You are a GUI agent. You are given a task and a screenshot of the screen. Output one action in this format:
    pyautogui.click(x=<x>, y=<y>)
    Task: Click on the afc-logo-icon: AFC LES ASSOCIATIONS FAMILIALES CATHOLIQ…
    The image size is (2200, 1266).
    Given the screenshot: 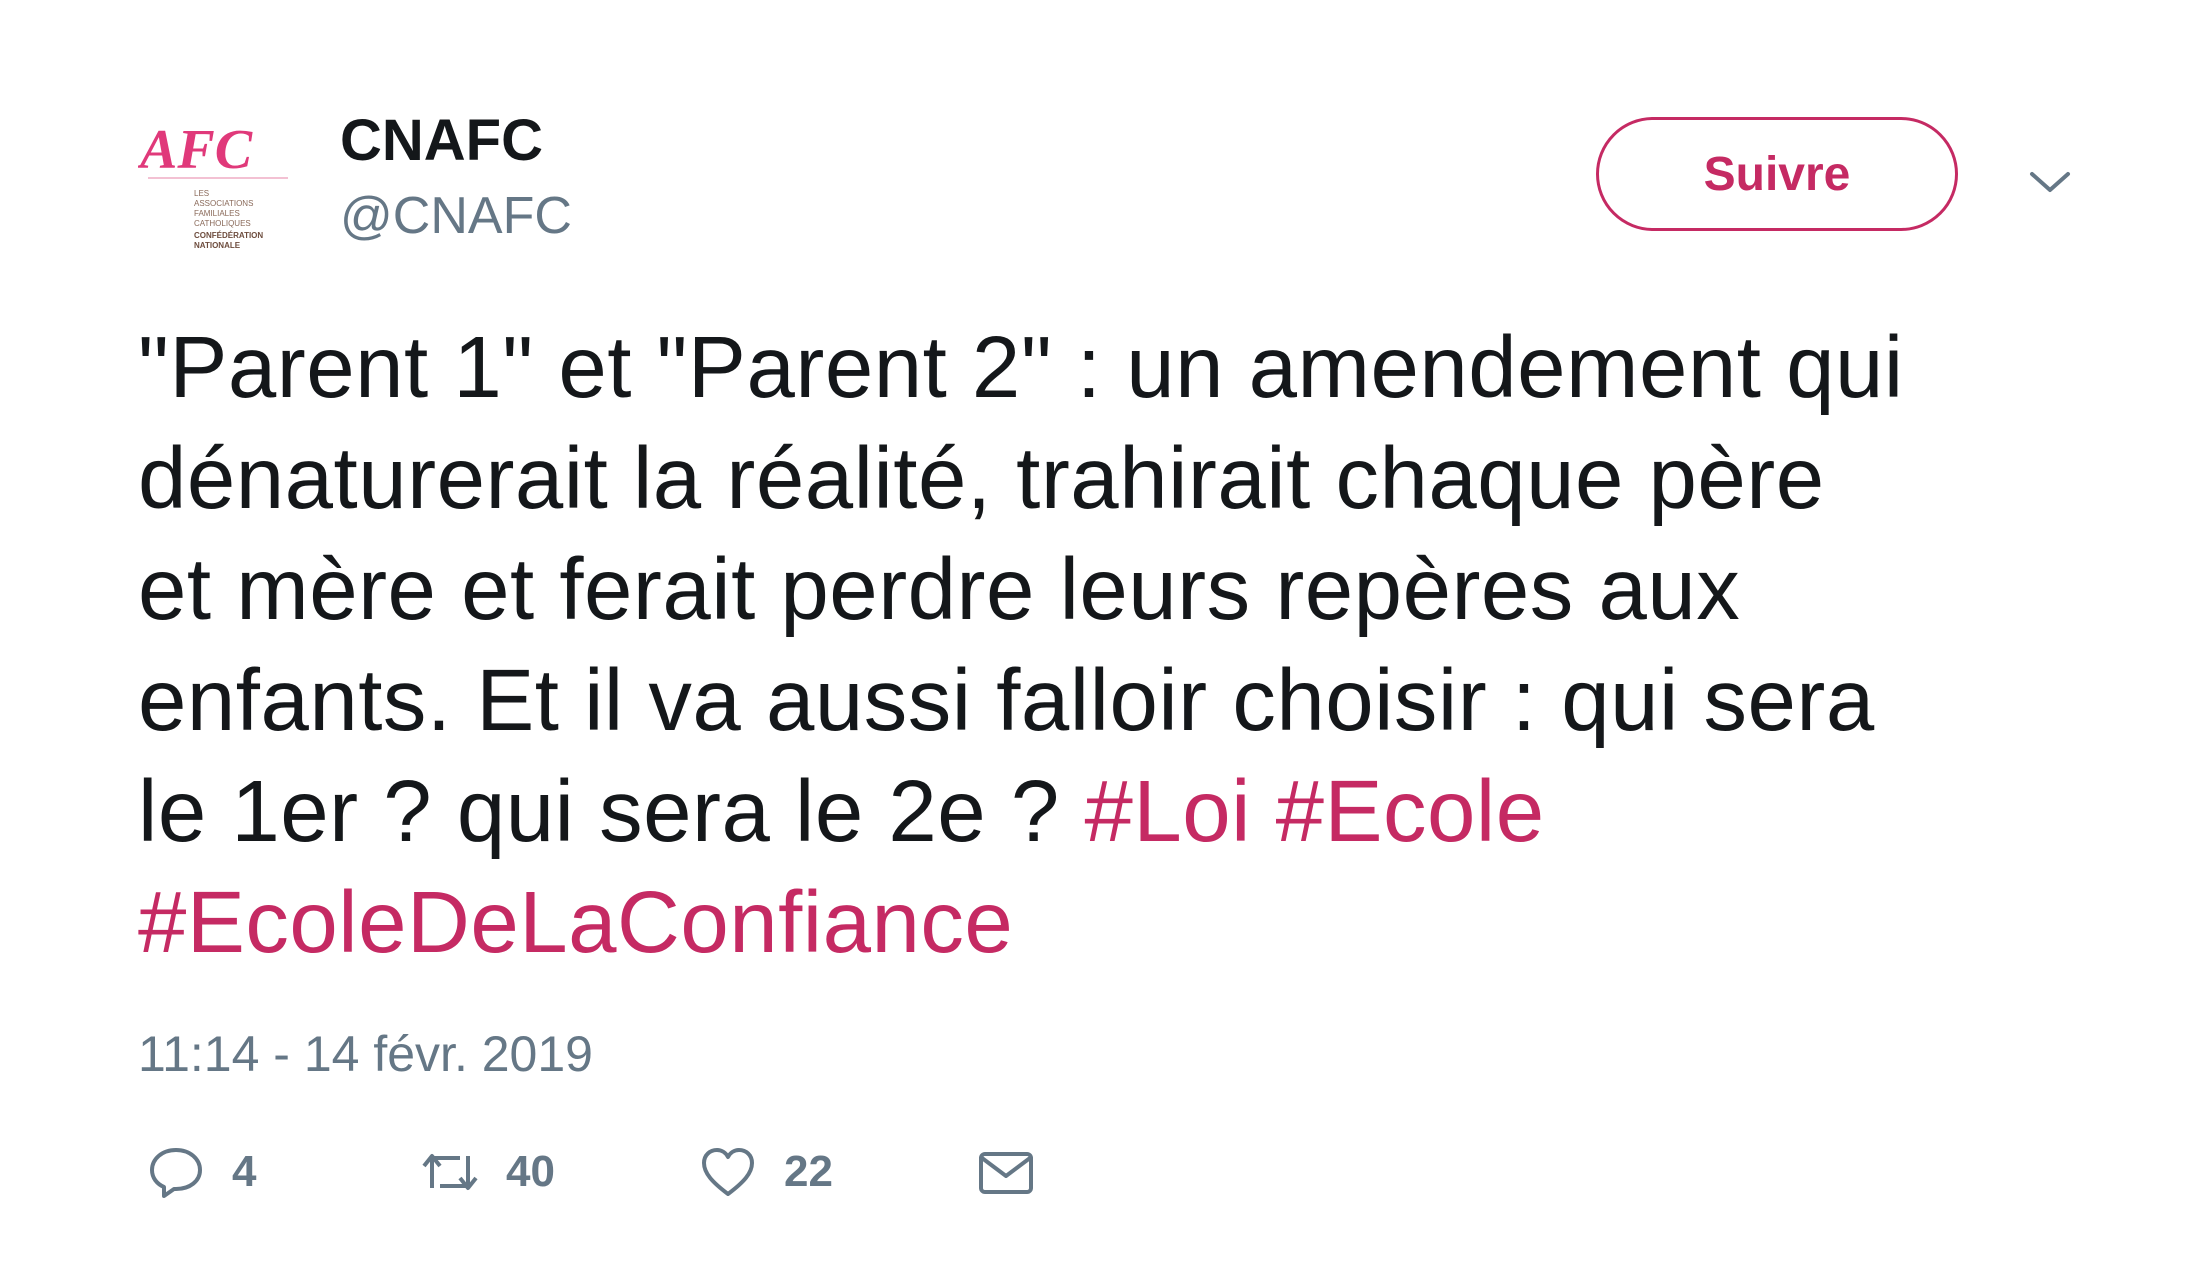 What is the action you would take?
    pyautogui.click(x=212, y=184)
    